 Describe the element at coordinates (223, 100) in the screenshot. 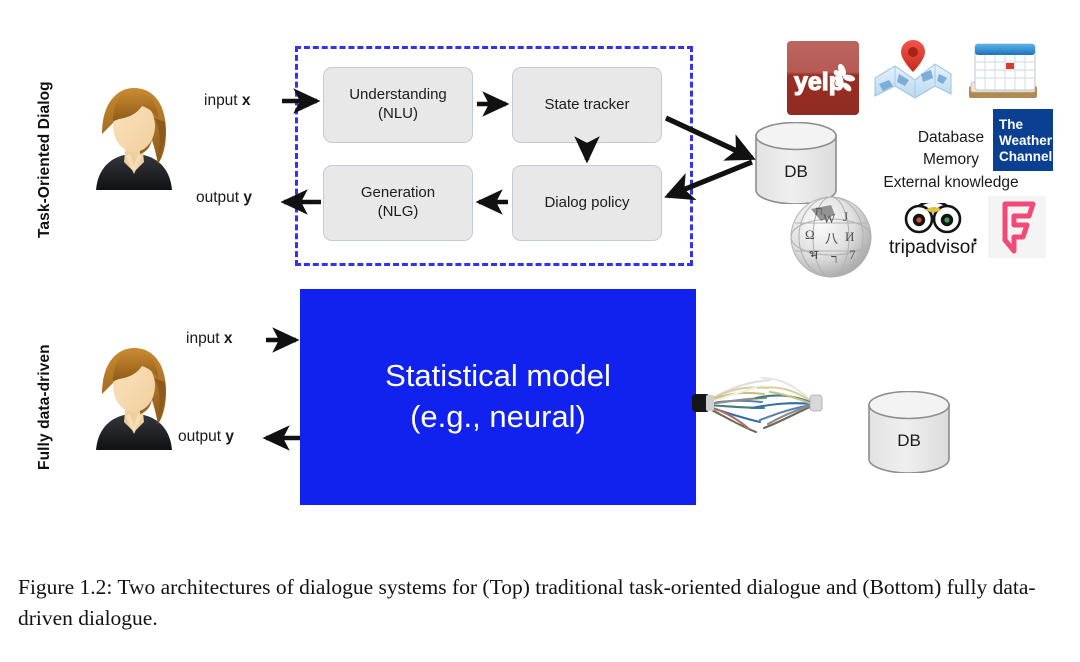

I see `input-prefix-top: input` at that location.